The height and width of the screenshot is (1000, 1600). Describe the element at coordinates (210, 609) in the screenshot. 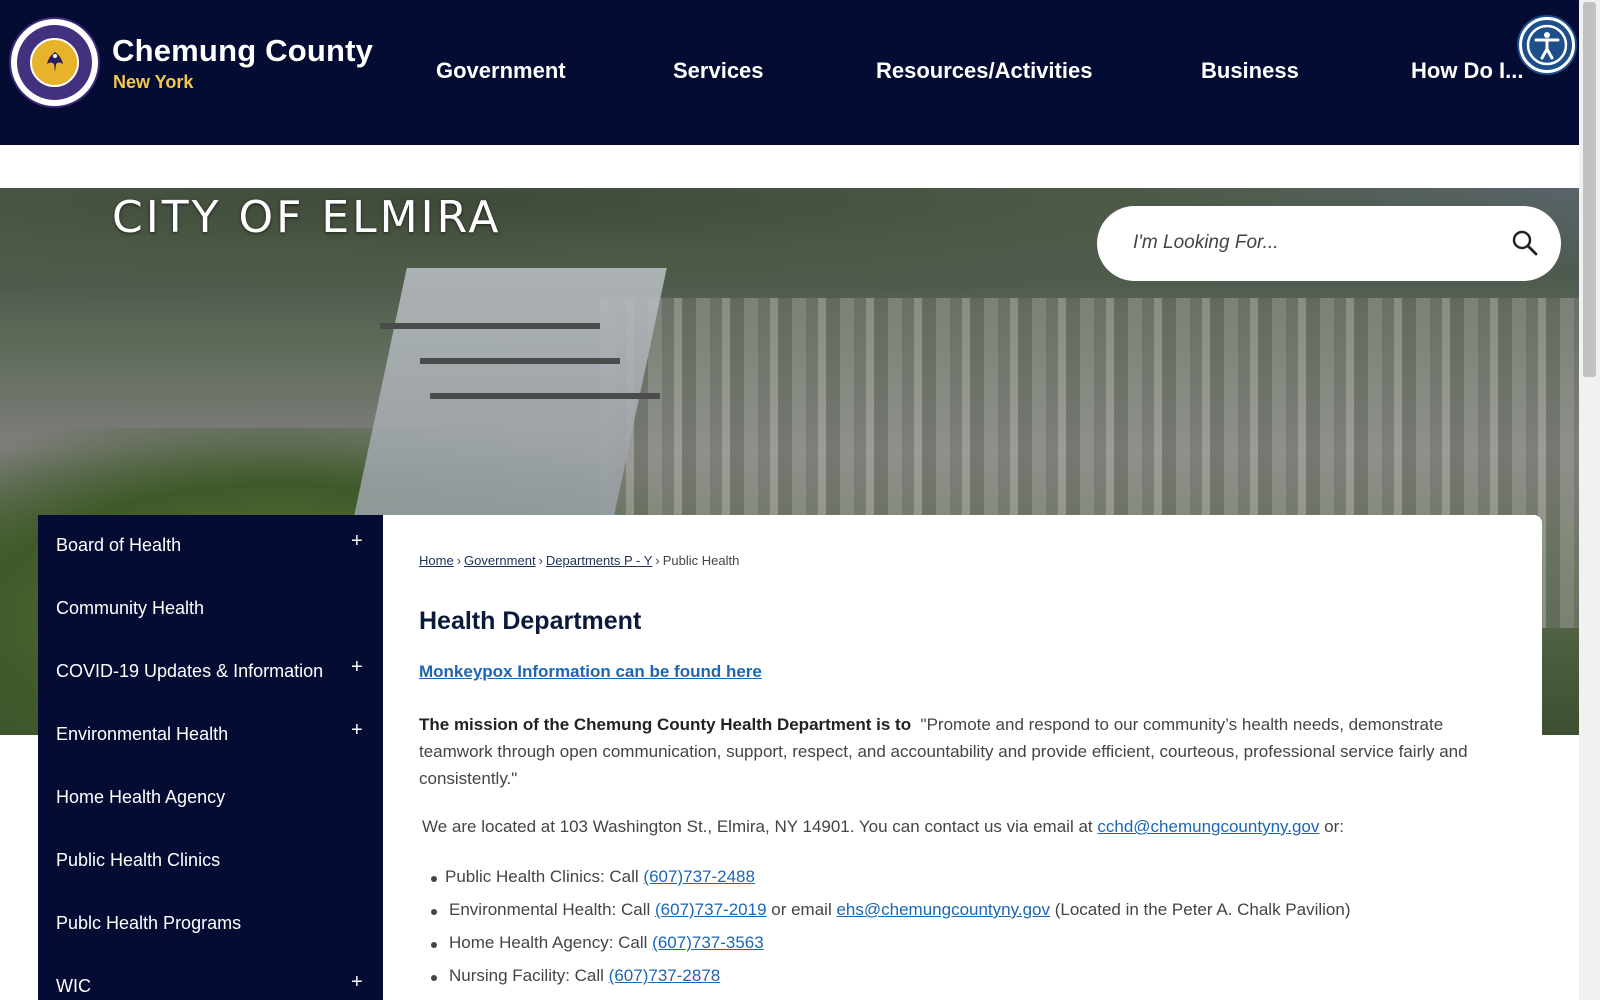

I see `sidebar-item-community-health: Community Health` at that location.